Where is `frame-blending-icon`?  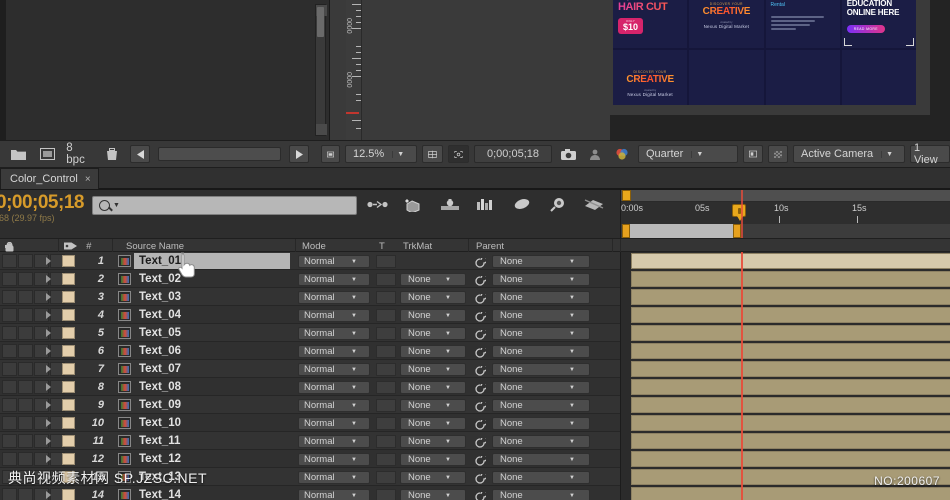
frame-blending-icon is located at coordinates (414, 204).